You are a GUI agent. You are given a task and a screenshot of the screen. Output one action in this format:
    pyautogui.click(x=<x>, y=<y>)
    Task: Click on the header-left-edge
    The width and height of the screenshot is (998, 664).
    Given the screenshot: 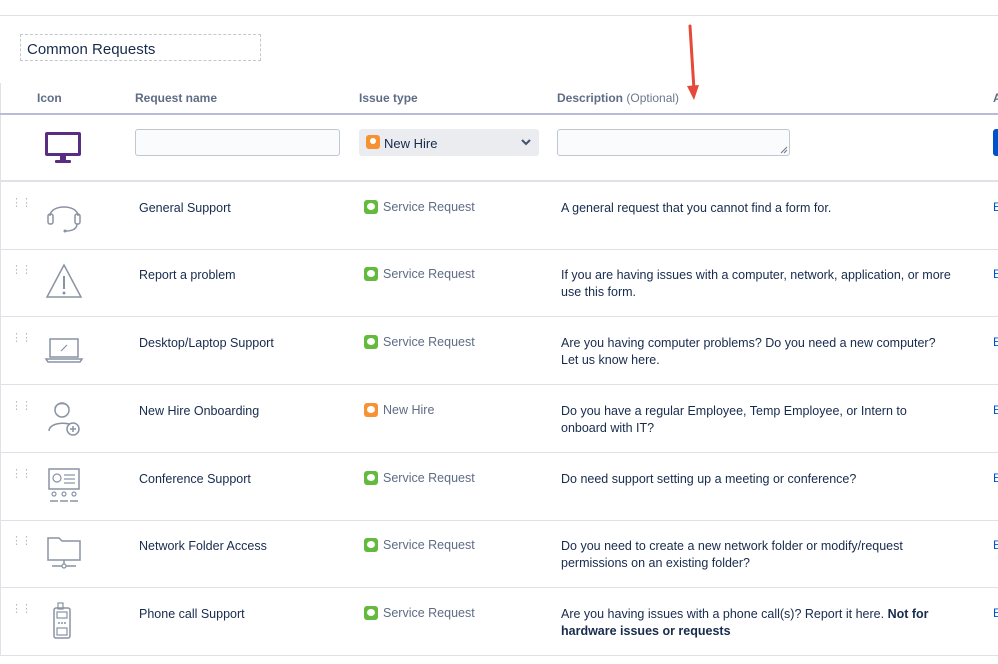 What is the action you would take?
    pyautogui.click(x=0, y=98)
    